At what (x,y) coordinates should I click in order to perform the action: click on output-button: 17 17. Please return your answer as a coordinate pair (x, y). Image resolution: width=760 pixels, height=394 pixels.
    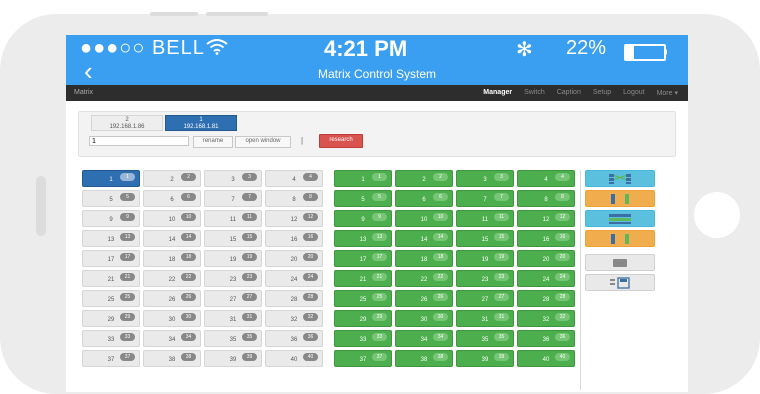
    Looking at the image, I should click on (363, 258).